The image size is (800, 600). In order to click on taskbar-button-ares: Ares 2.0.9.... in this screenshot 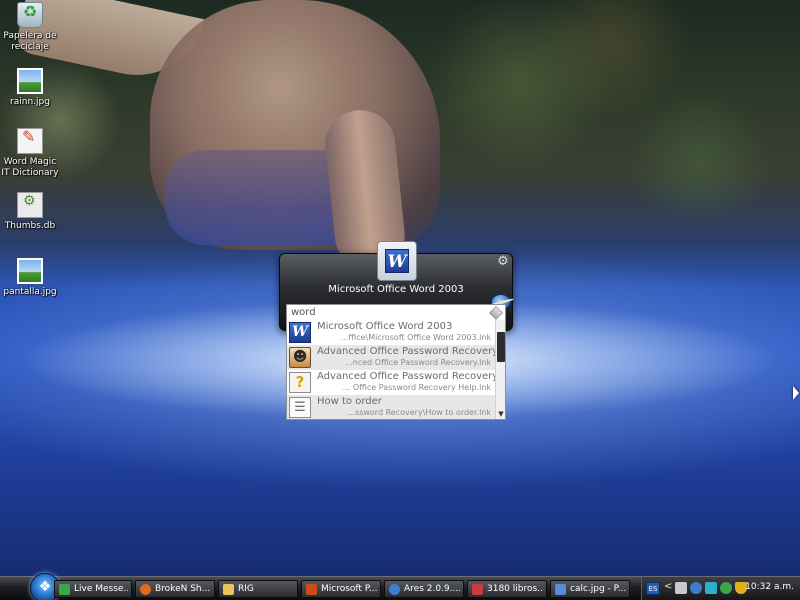, I will do `click(424, 589)`.